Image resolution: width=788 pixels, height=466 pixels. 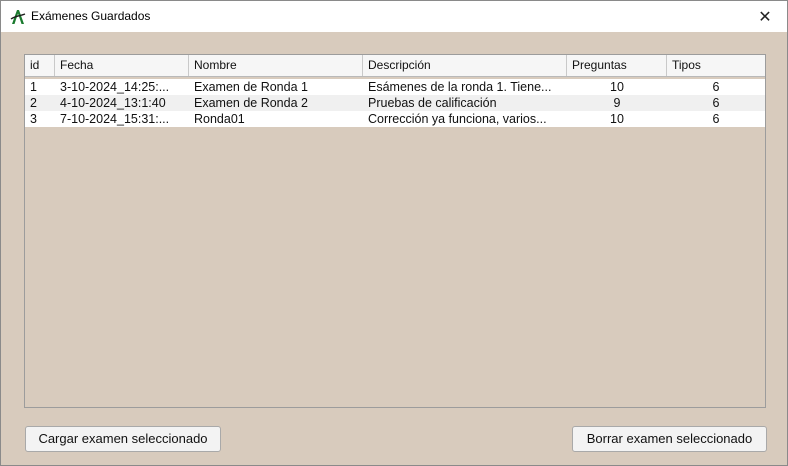 What do you see at coordinates (432, 103) in the screenshot?
I see `cell-descripcion: Pruebas de calificación` at bounding box center [432, 103].